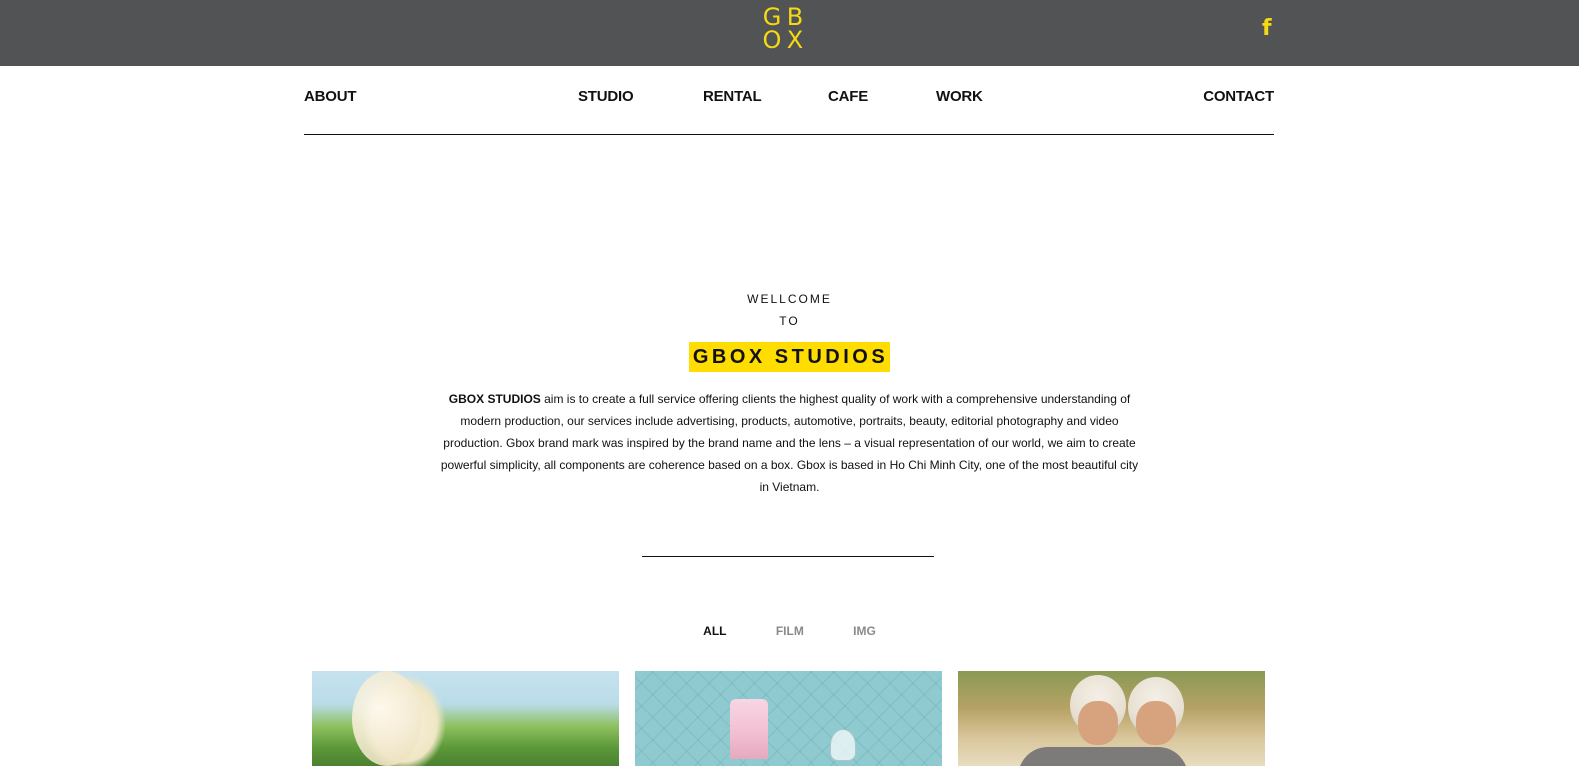 The image size is (1579, 766). What do you see at coordinates (387, 718) in the screenshot?
I see `moon-shape` at bounding box center [387, 718].